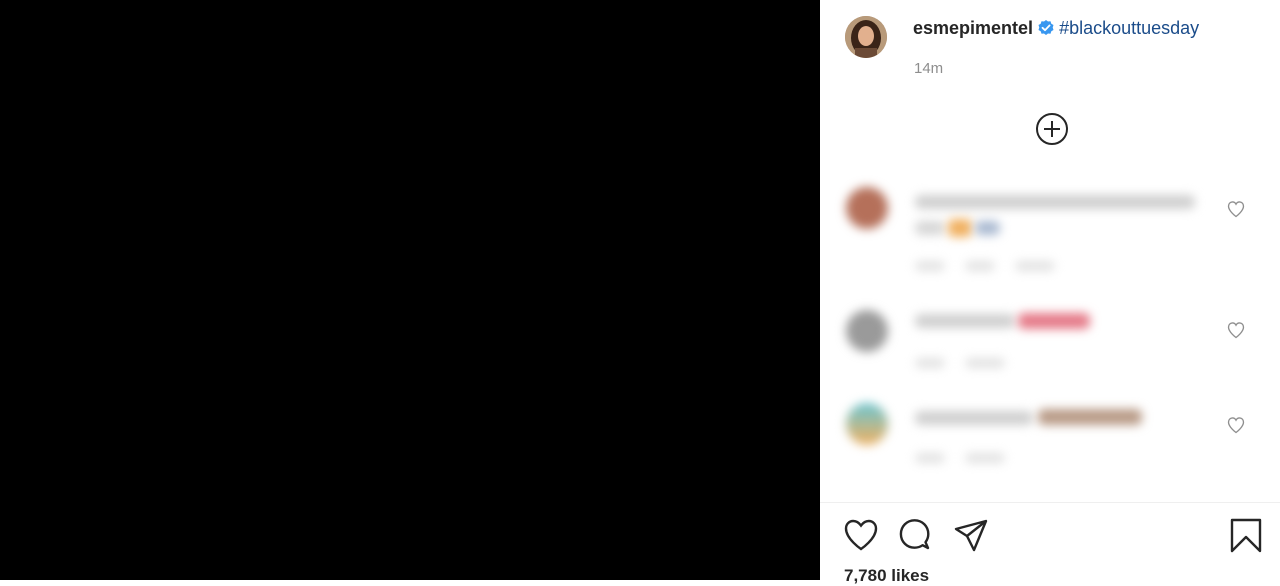 Image resolution: width=1280 pixels, height=586 pixels. What do you see at coordinates (1052, 129) in the screenshot?
I see `plus-circle-icon` at bounding box center [1052, 129].